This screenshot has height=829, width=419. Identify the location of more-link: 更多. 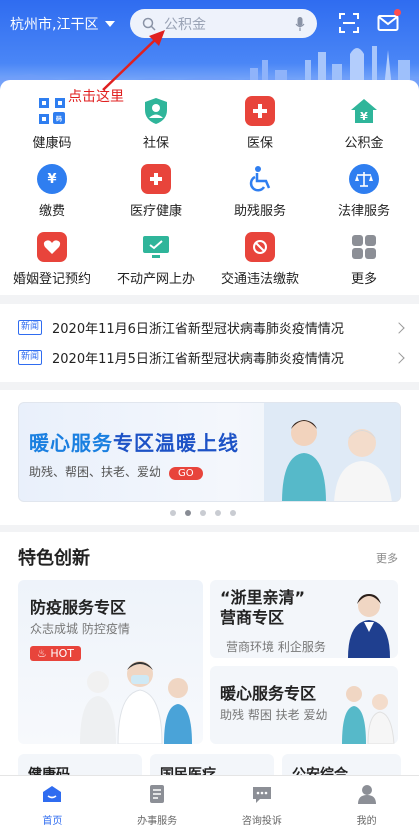
(387, 558).